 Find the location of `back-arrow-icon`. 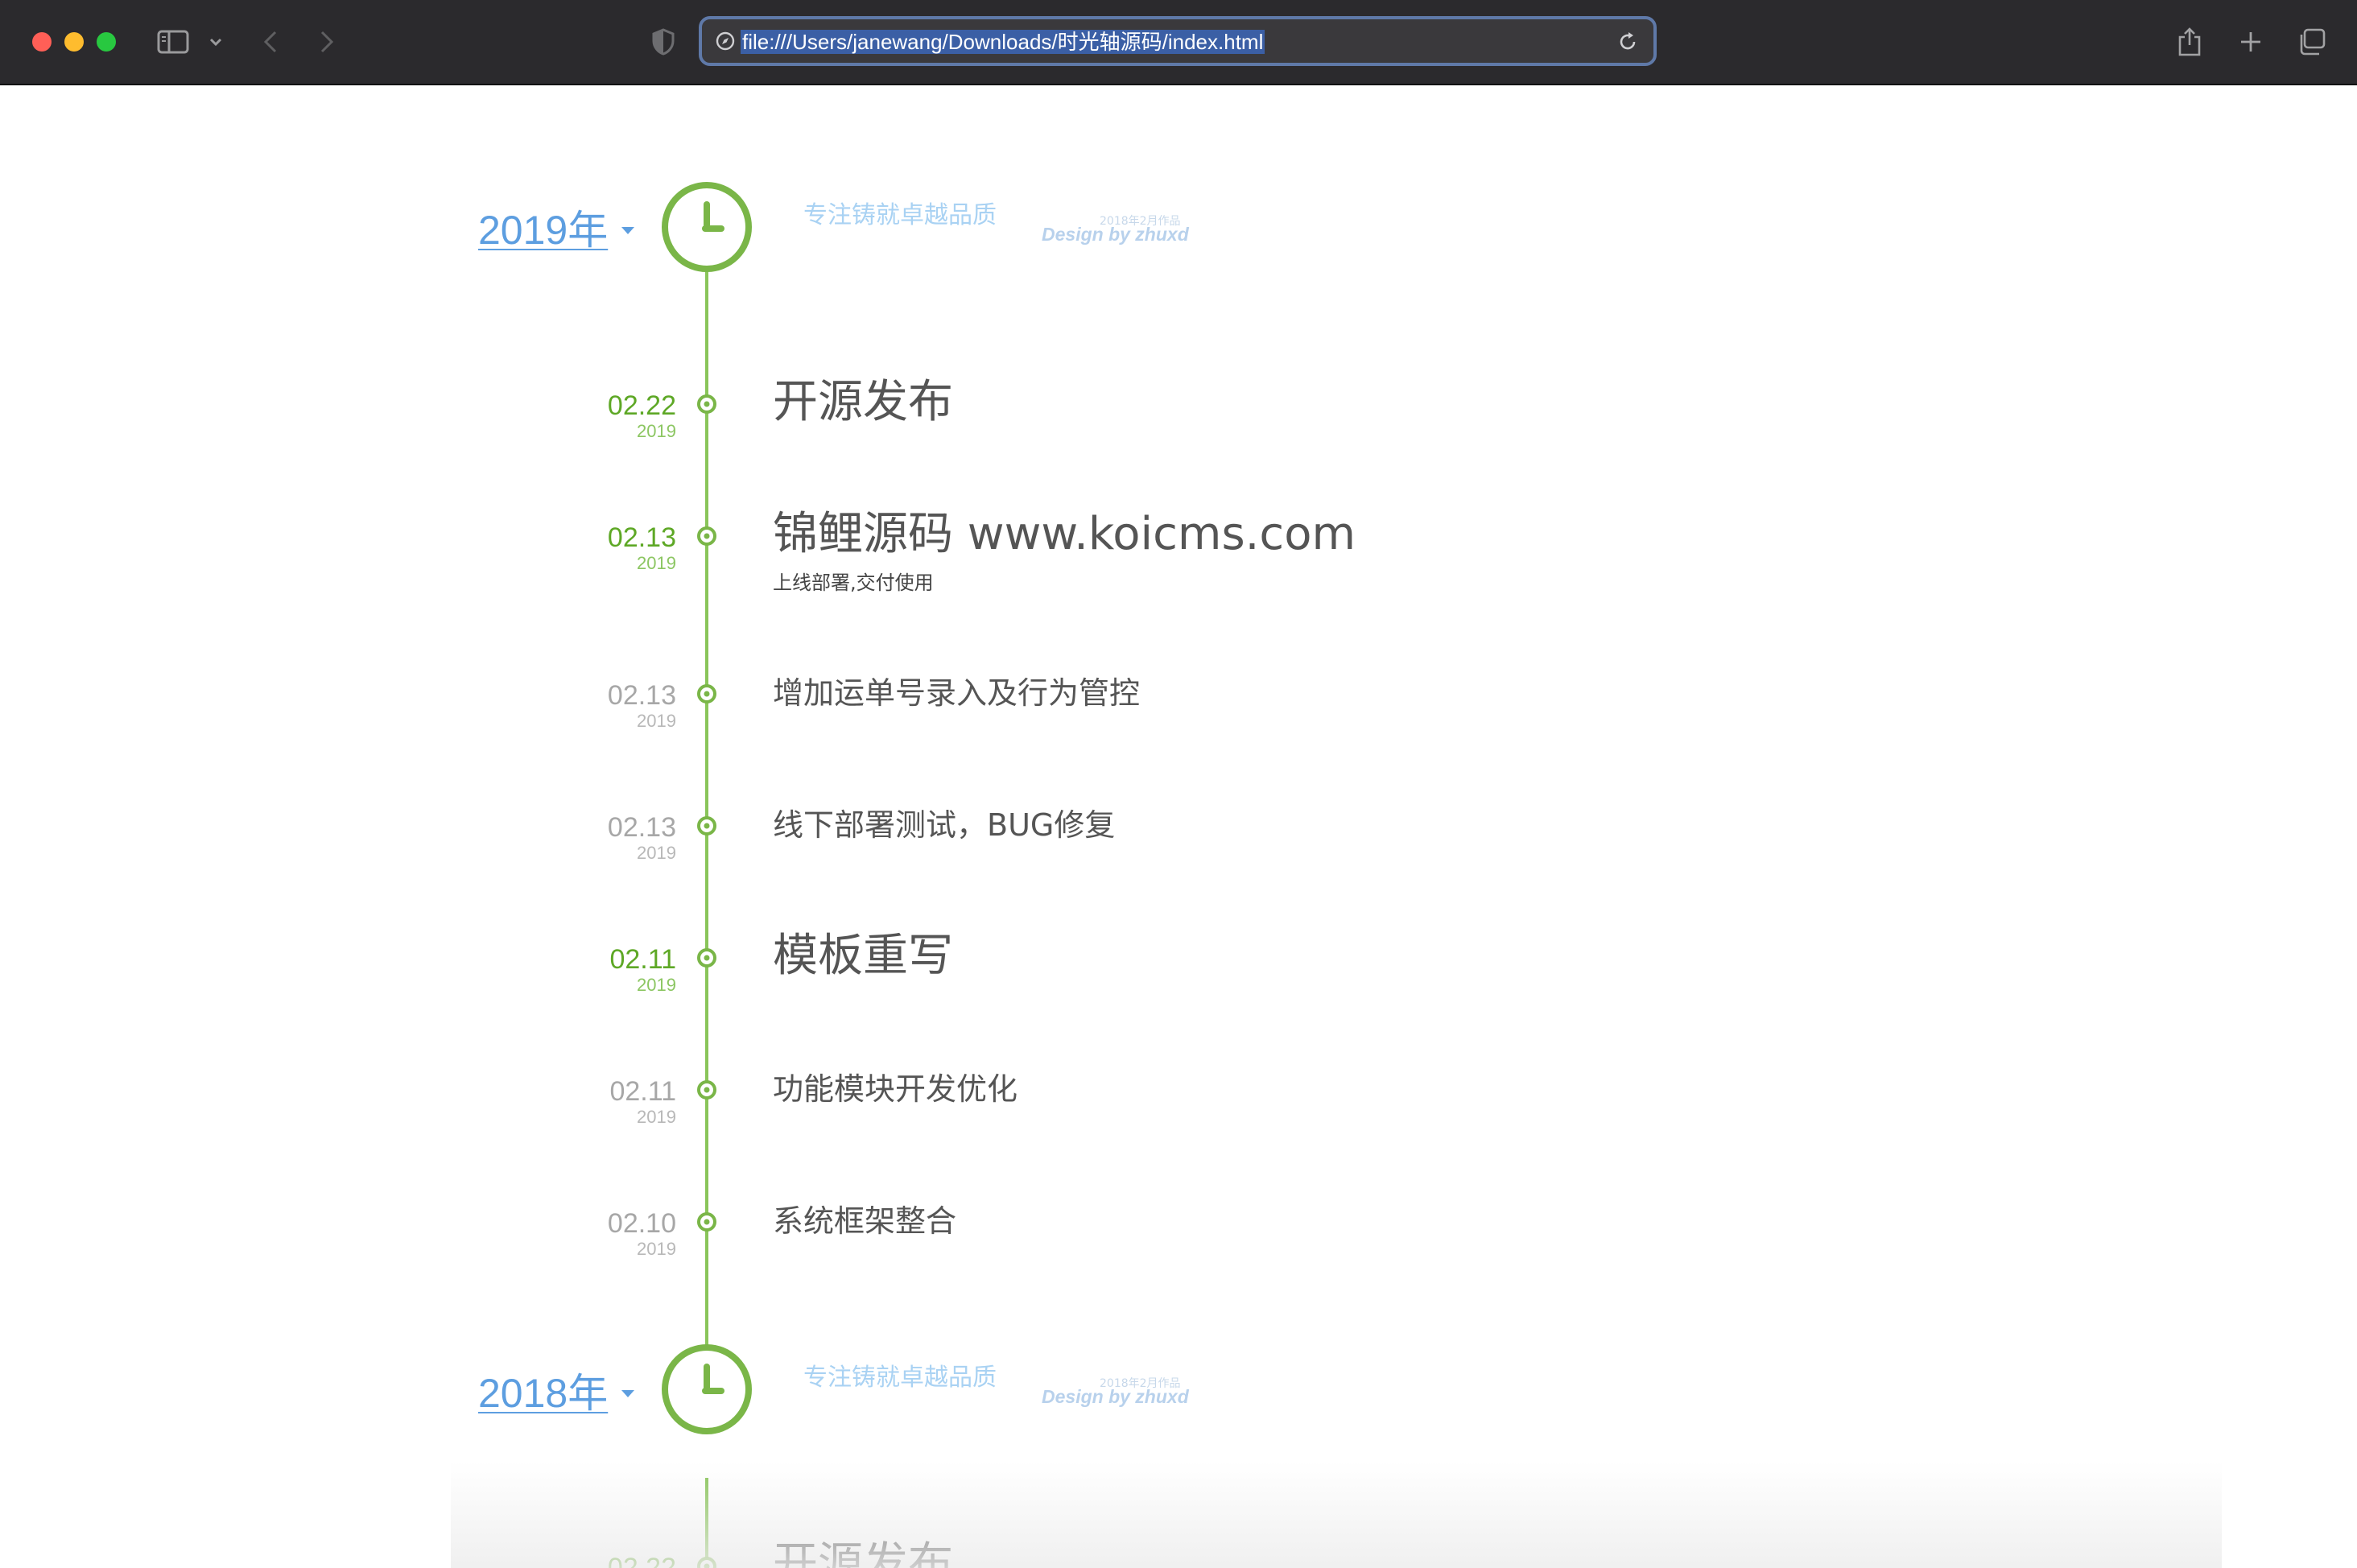

back-arrow-icon is located at coordinates (271, 42).